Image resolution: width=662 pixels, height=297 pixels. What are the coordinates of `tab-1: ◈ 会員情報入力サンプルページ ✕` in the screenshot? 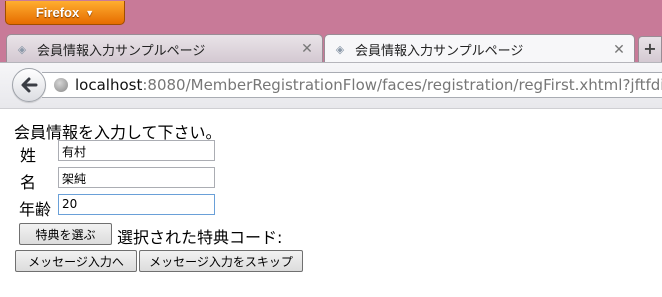 It's located at (164, 48).